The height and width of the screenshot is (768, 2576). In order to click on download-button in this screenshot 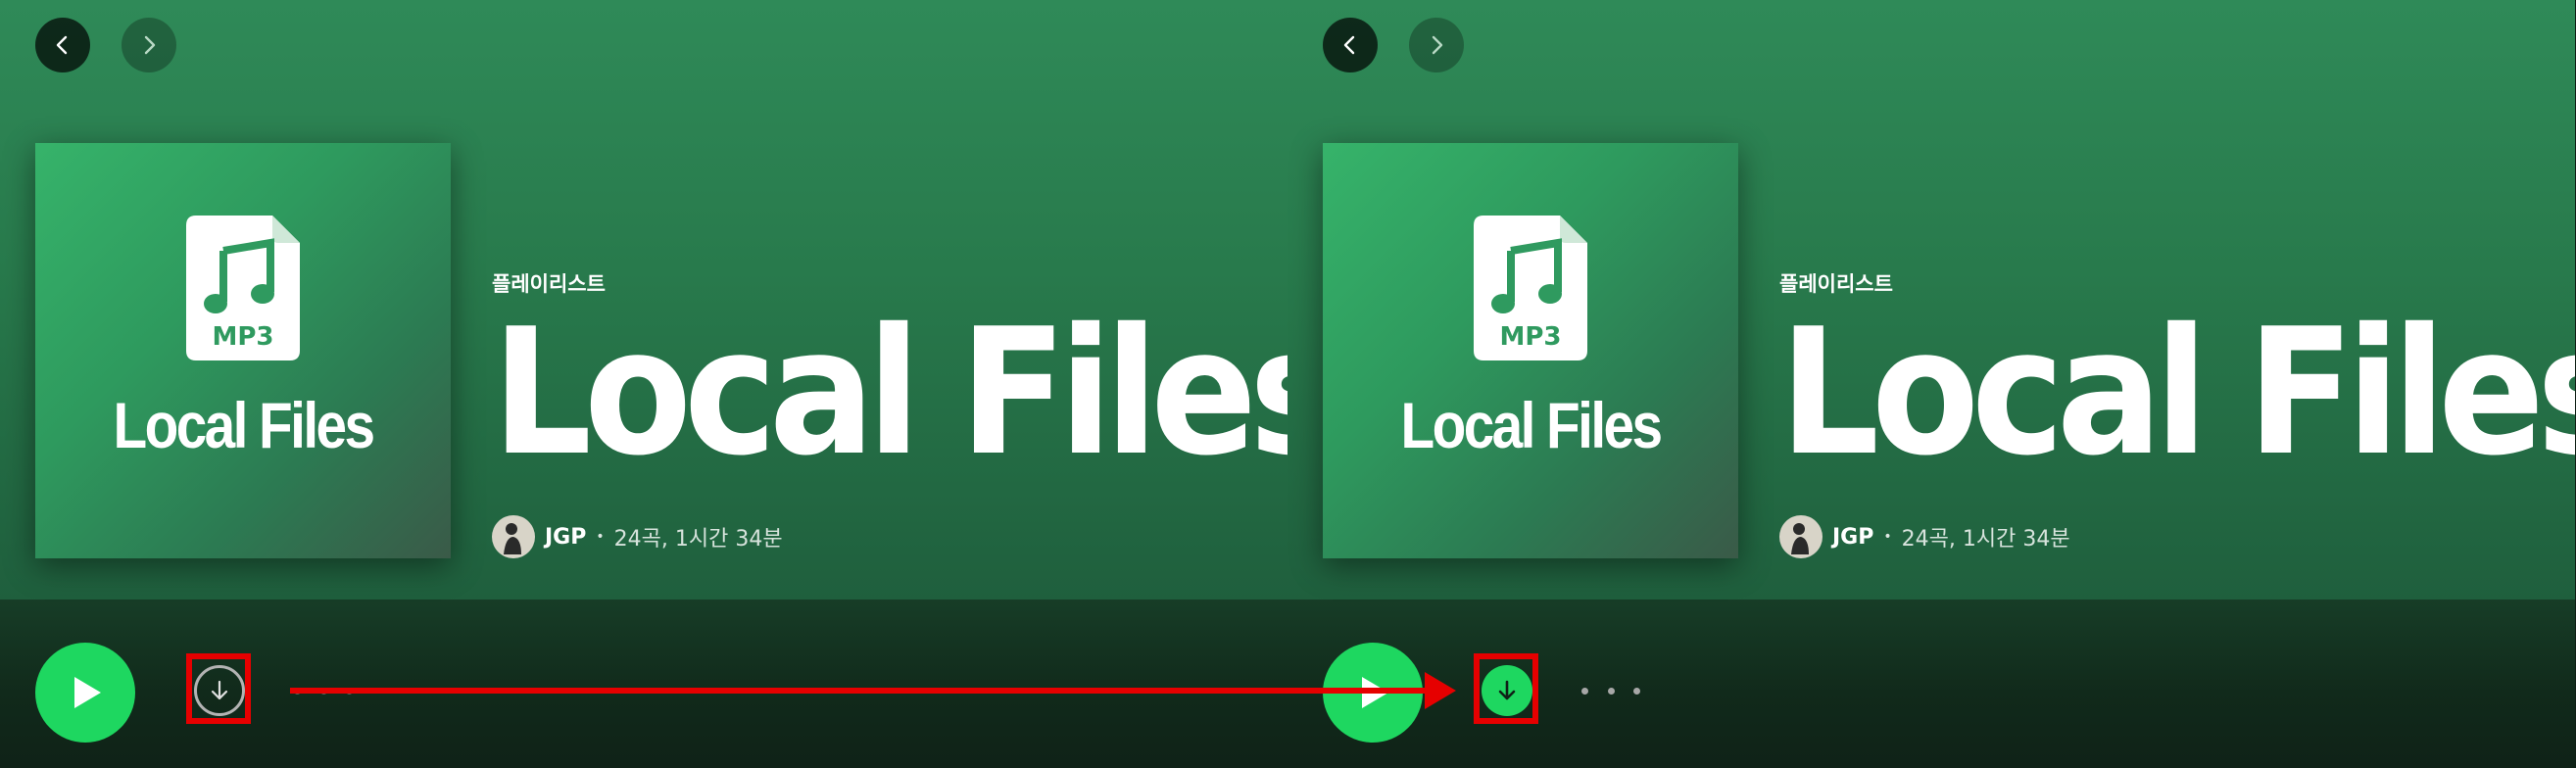, I will do `click(219, 690)`.